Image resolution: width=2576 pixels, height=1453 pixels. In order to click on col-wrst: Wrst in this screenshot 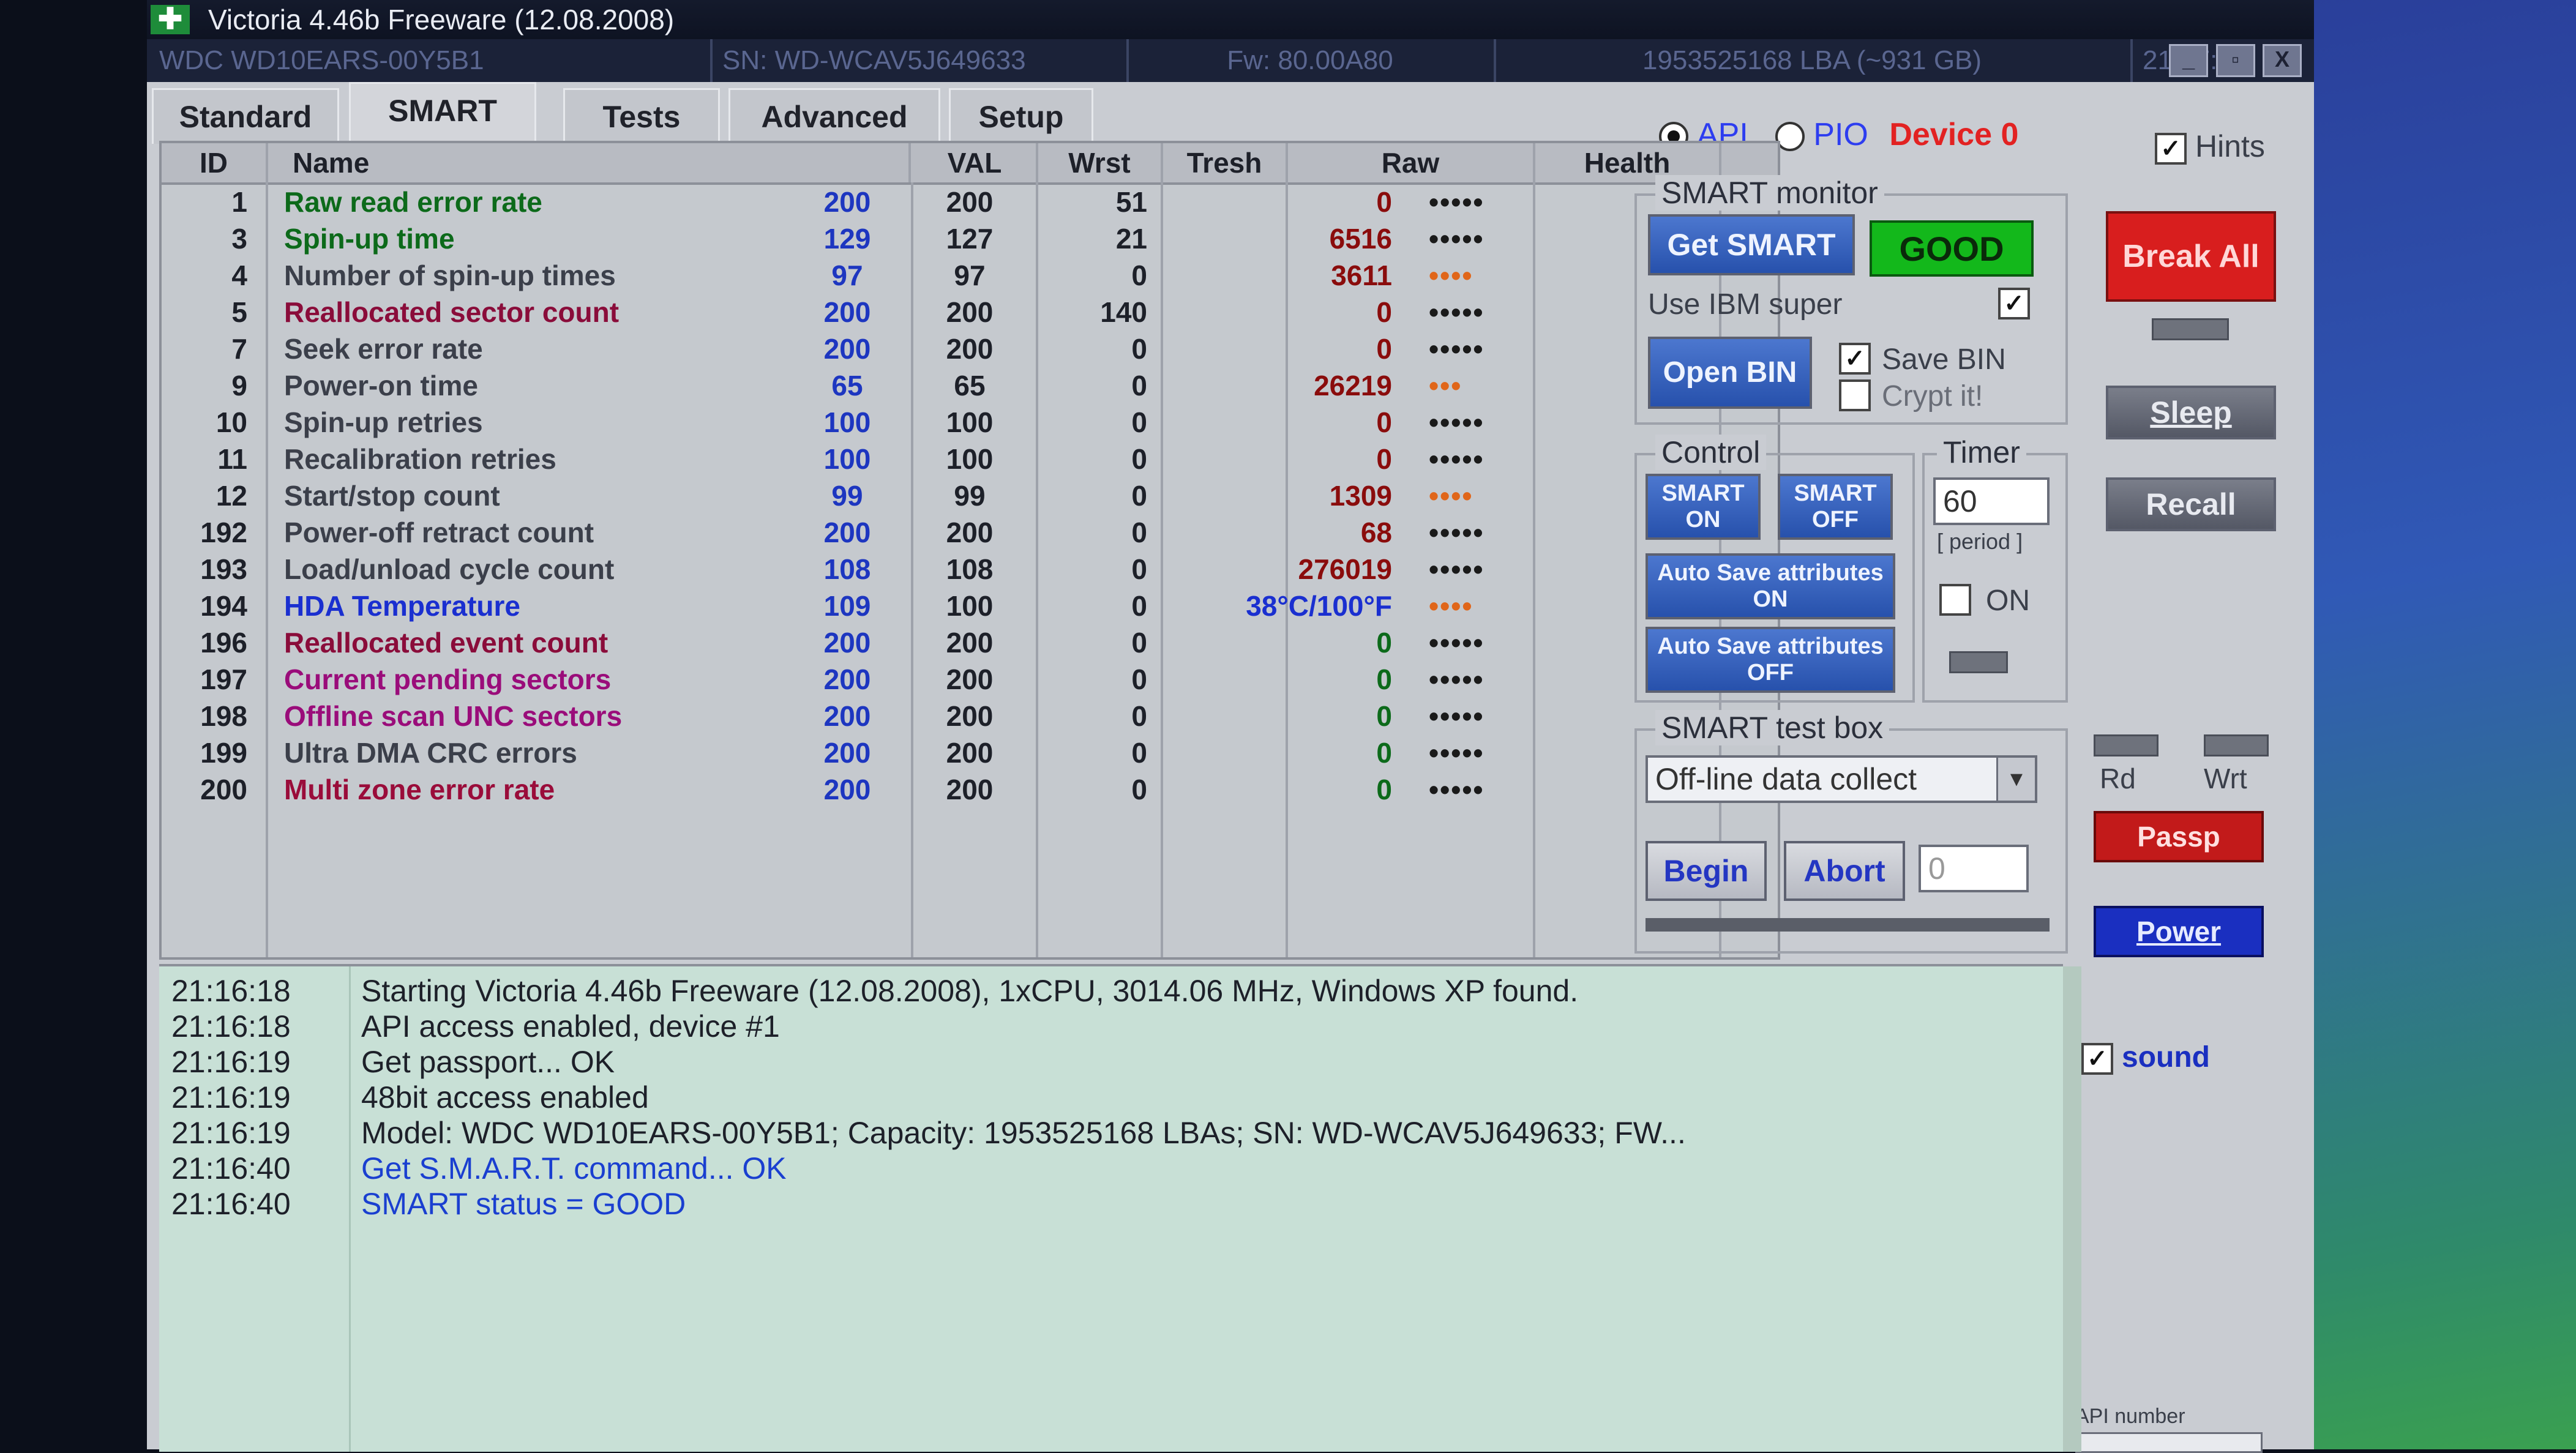, I will do `click(1101, 163)`.